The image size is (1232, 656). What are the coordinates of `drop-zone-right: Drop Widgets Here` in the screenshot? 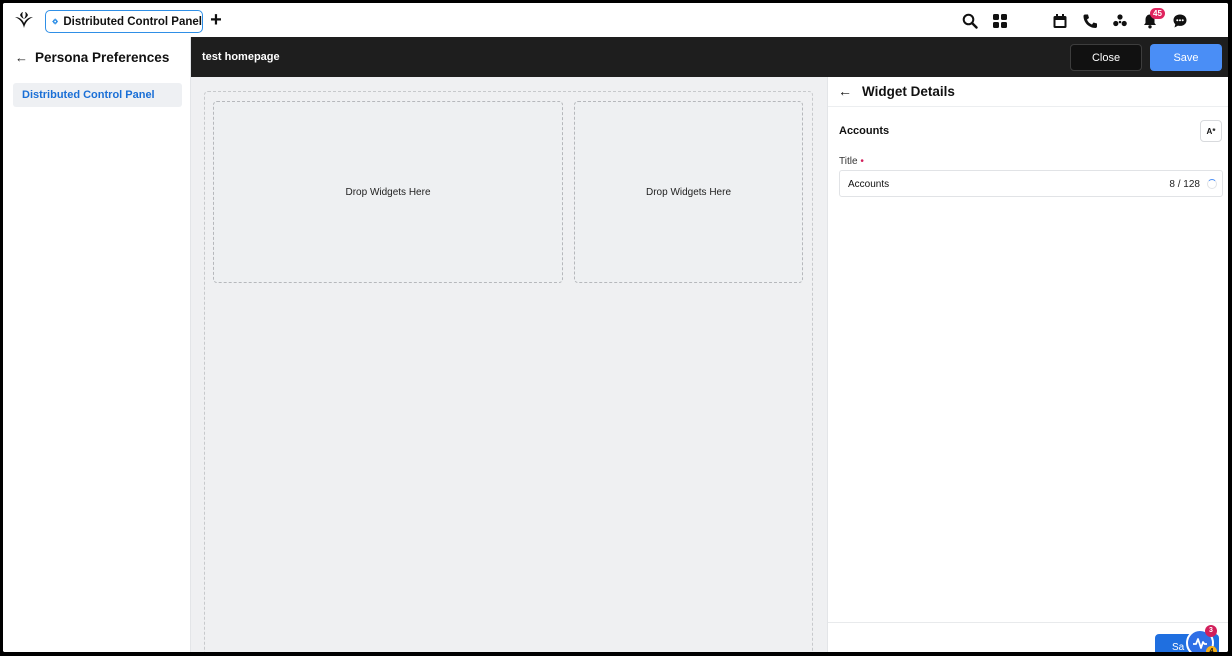 It's located at (688, 192).